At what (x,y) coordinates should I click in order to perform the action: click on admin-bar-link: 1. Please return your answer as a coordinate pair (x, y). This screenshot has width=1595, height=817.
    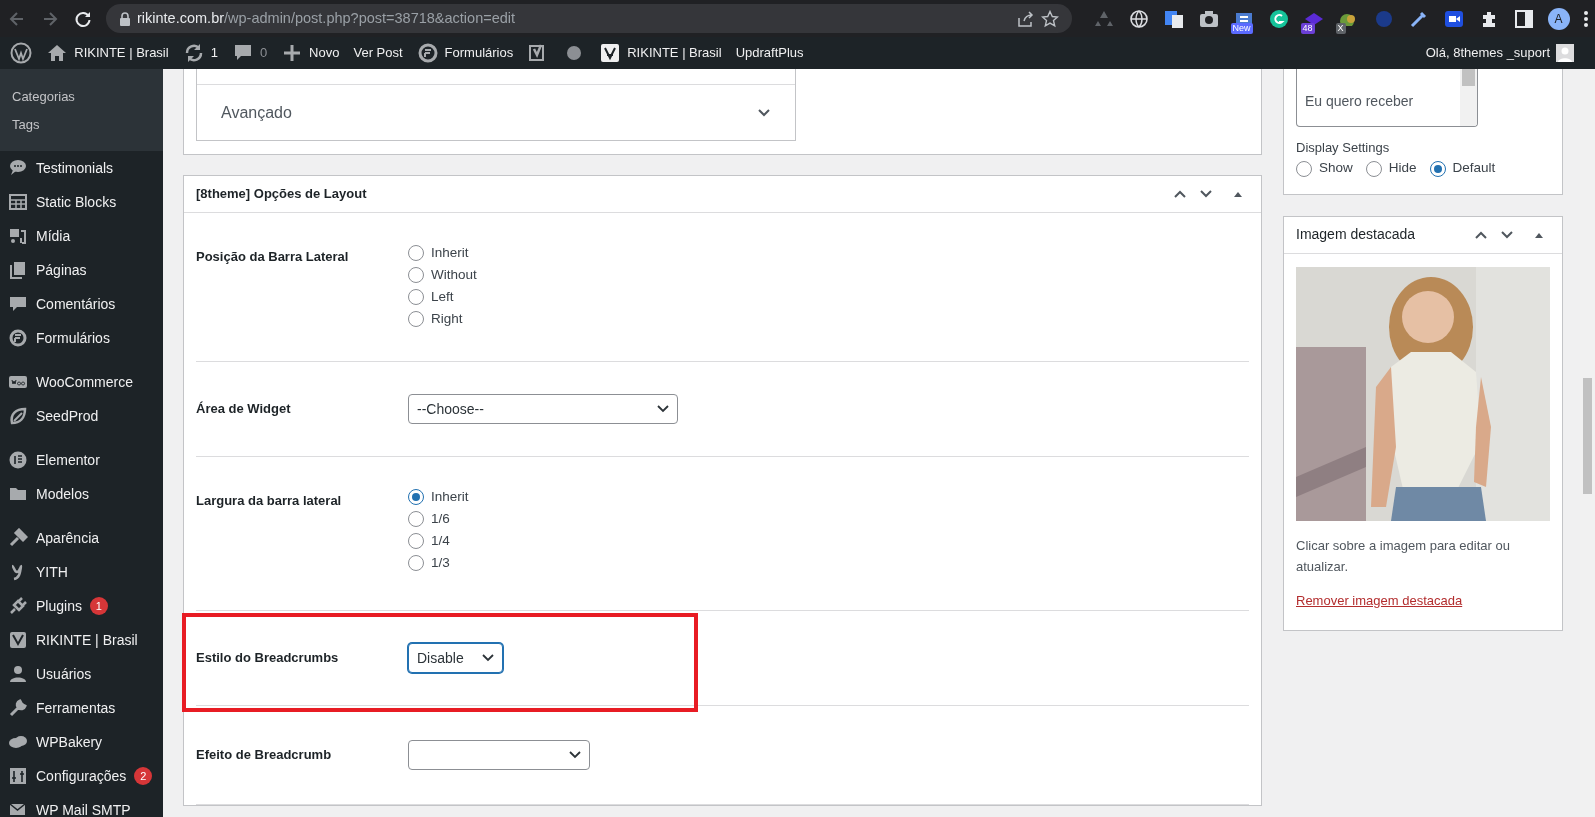
    Looking at the image, I should click on (200, 53).